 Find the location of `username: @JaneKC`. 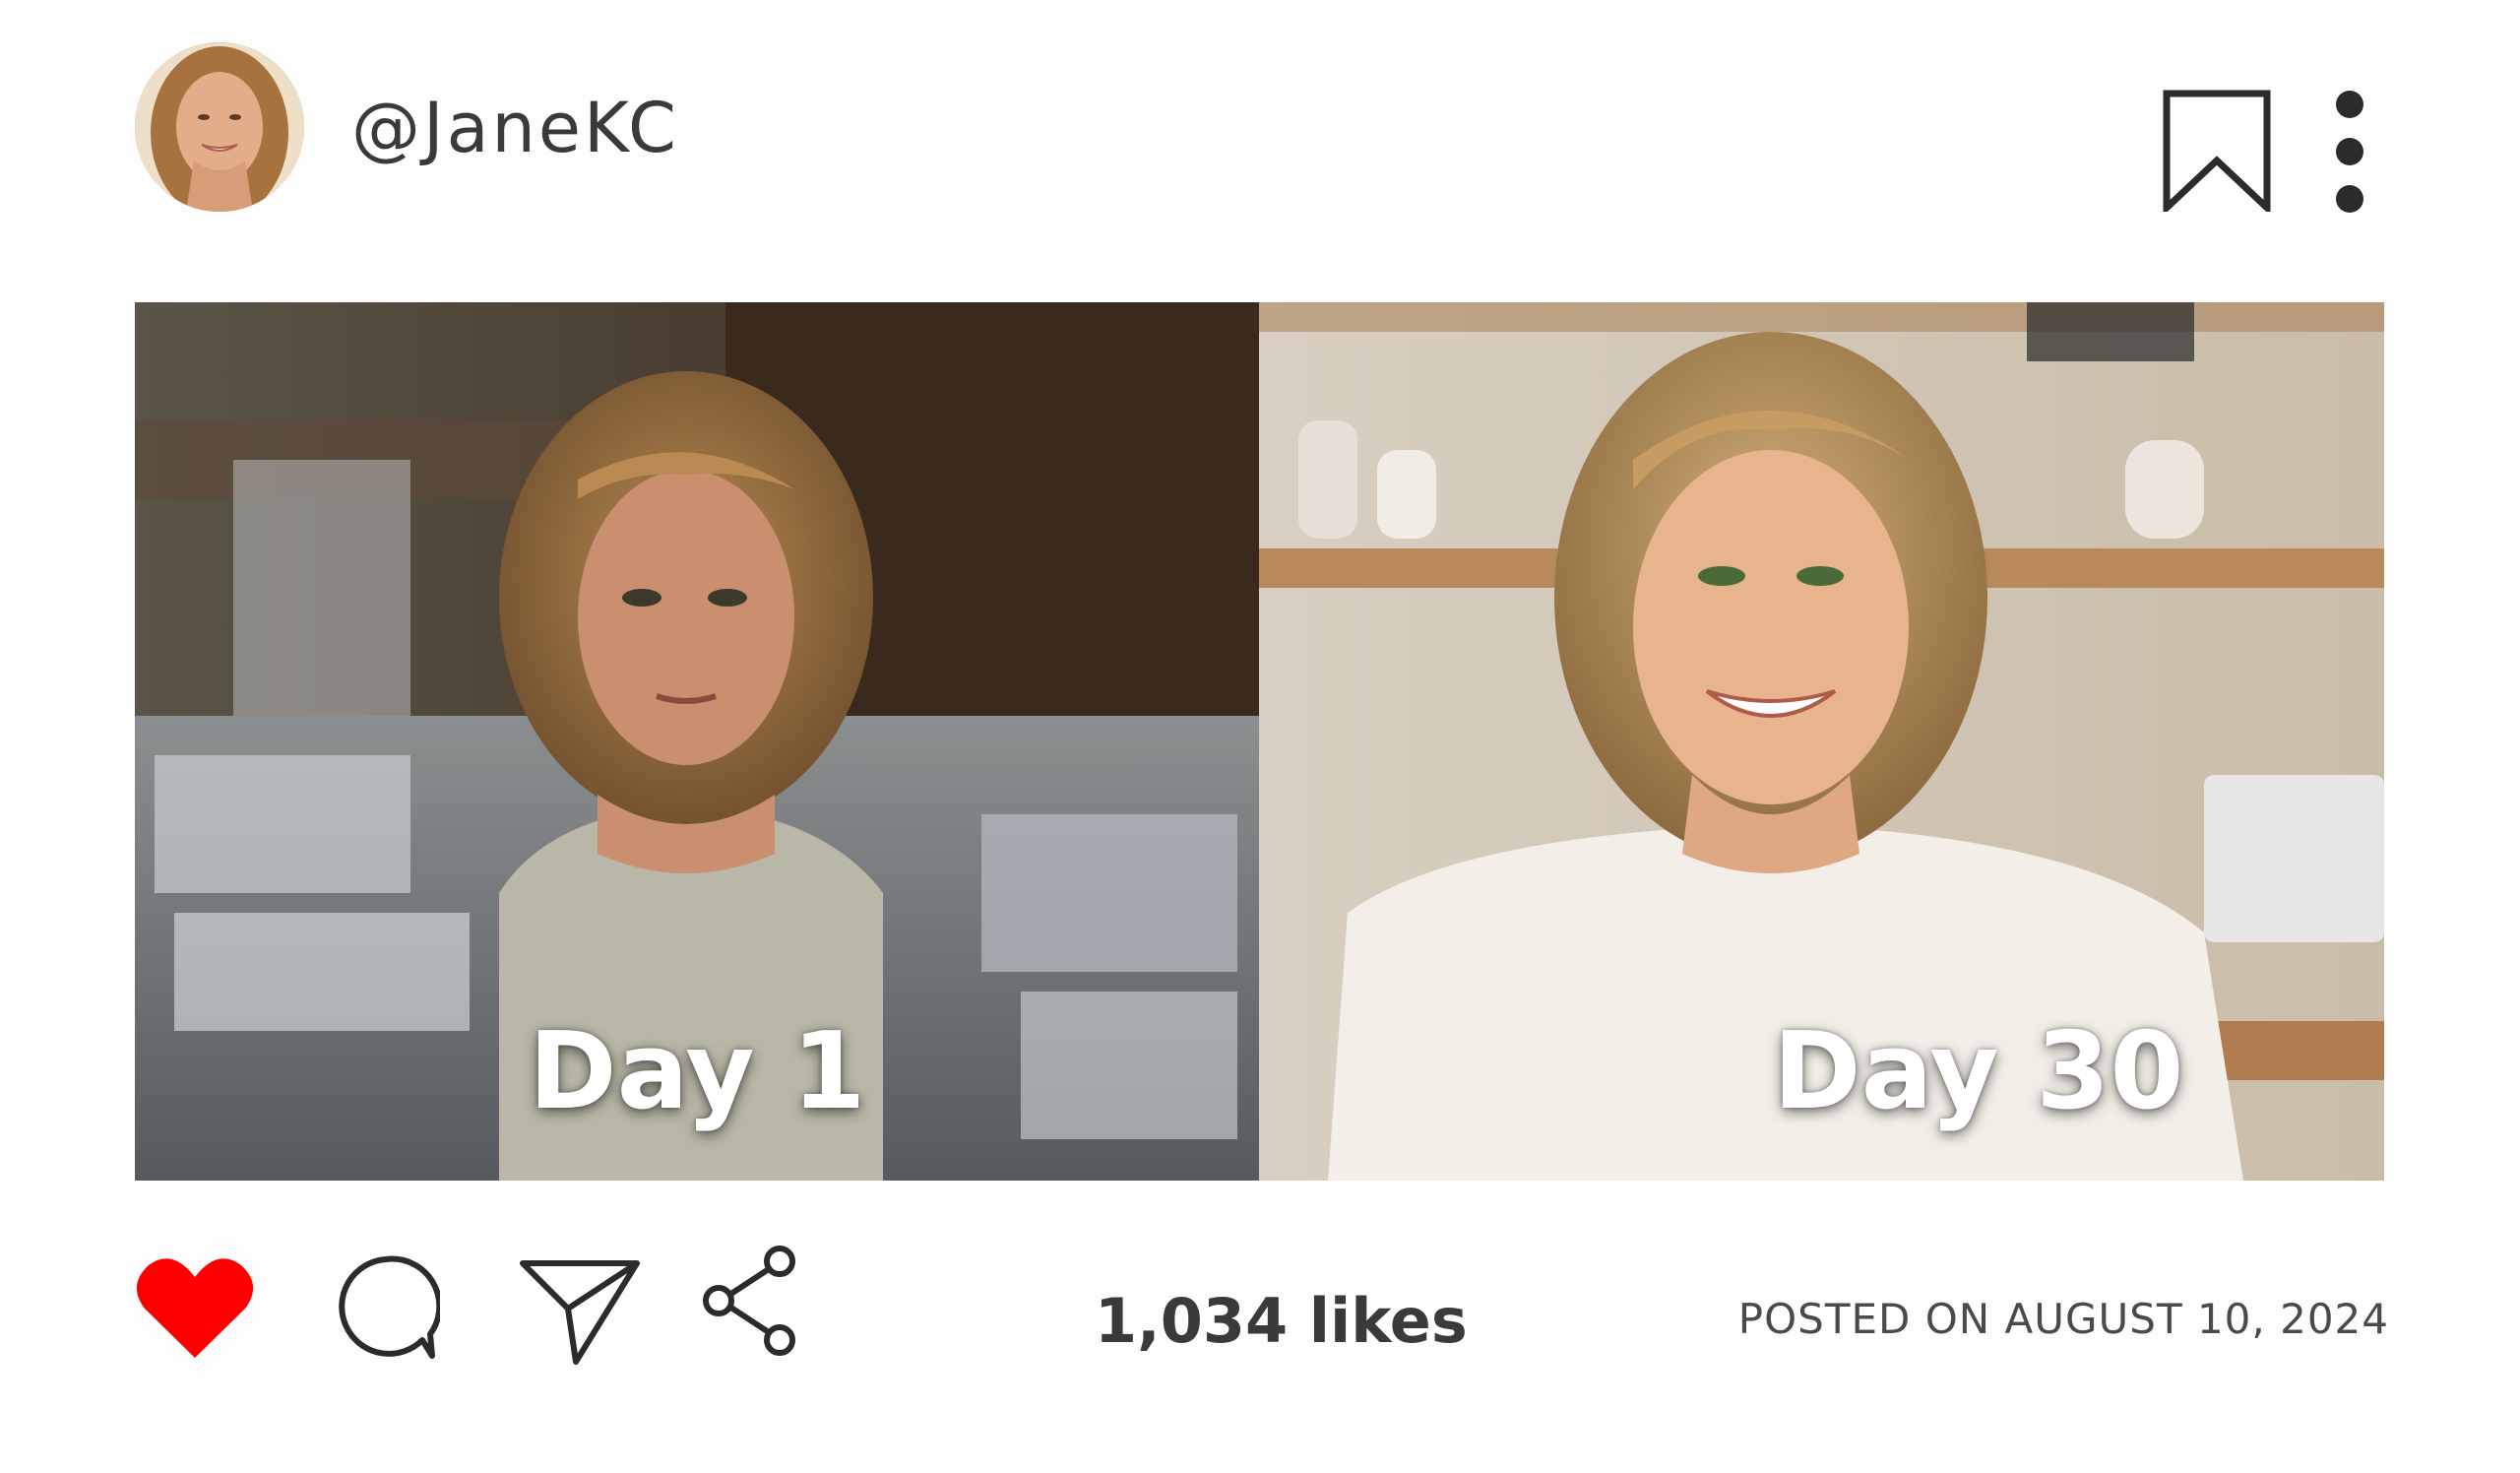

username: @JaneKC is located at coordinates (515, 128).